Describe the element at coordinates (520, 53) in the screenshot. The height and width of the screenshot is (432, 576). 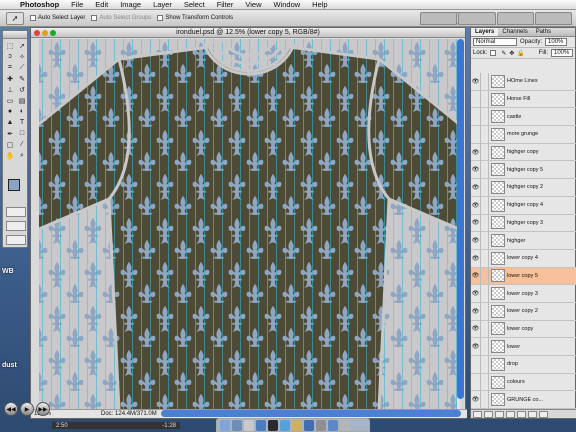
I see `lock-all-icon: 🔒` at that location.